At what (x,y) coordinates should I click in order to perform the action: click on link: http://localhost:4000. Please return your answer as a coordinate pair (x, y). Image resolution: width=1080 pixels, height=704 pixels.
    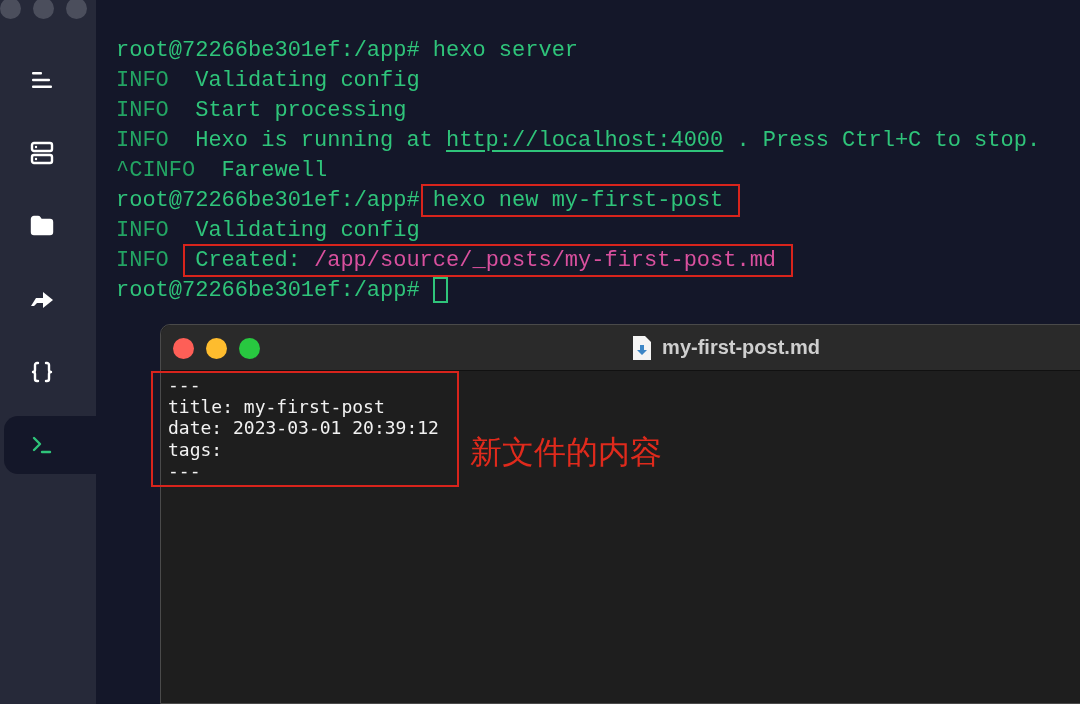
    Looking at the image, I should click on (585, 140).